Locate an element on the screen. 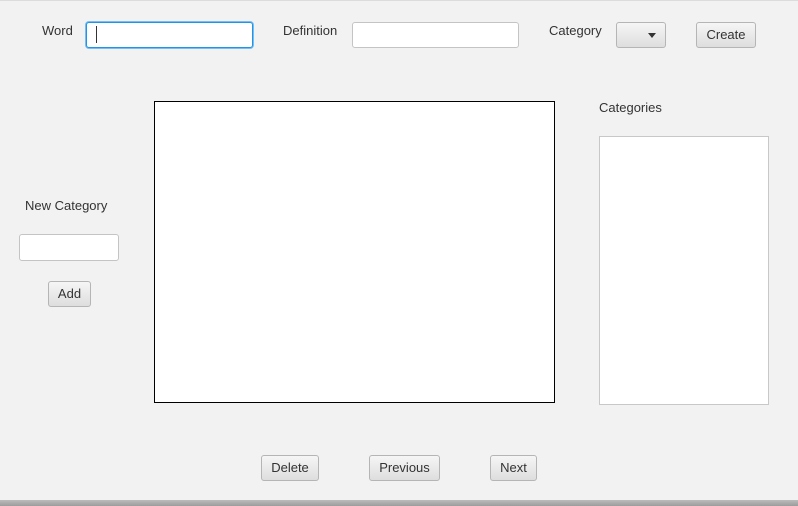 This screenshot has width=798, height=506. definition-input is located at coordinates (435, 35).